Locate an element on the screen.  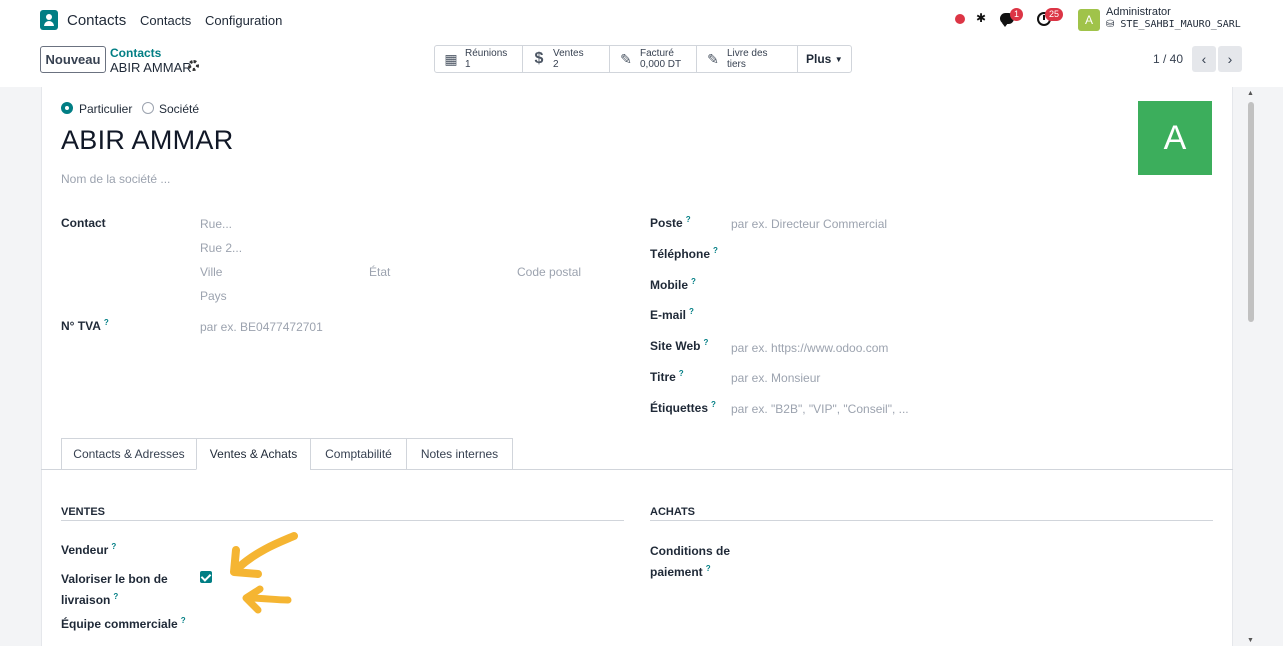
breadcrumb-contacts: Contacts is located at coordinates (135, 53).